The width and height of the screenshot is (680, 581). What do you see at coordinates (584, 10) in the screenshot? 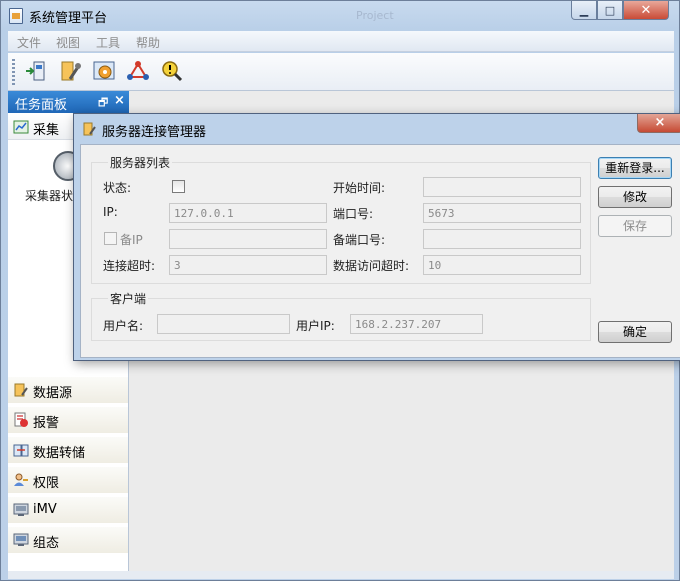
I see `minimize-button: ▁` at bounding box center [584, 10].